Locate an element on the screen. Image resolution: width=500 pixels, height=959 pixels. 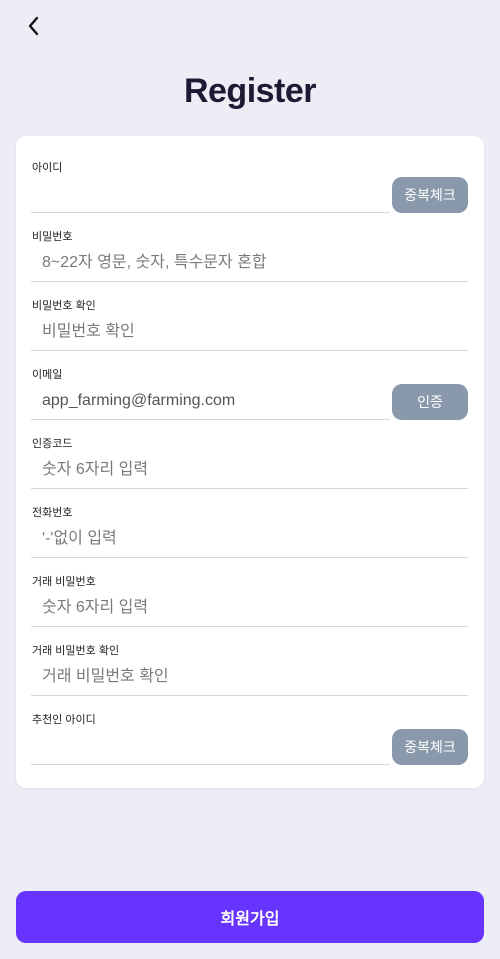
phone-input is located at coordinates (249, 539).